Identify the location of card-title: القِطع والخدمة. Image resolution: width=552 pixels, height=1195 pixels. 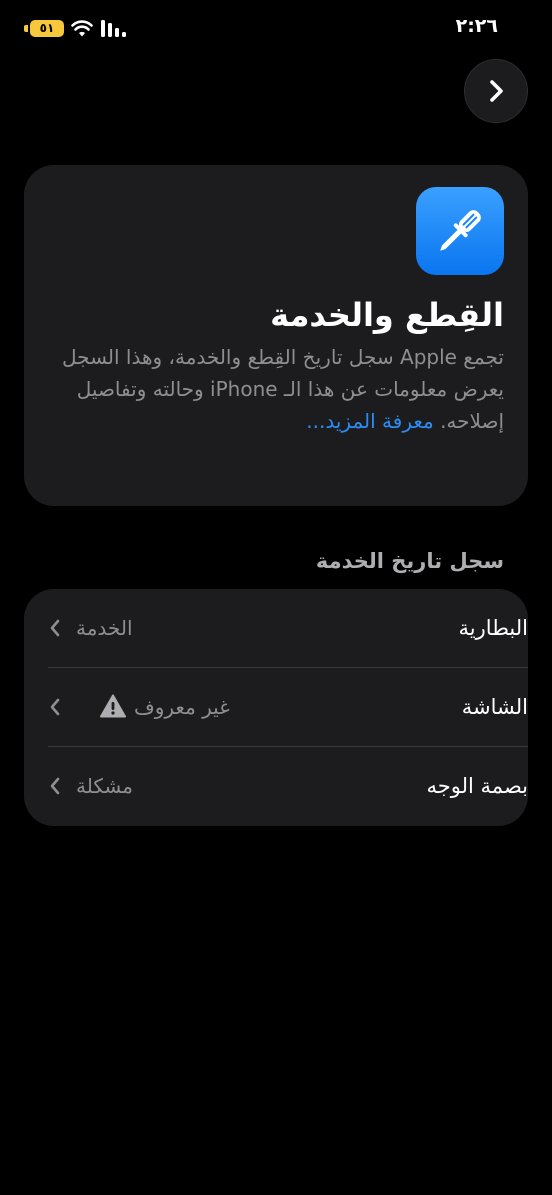
(387, 315).